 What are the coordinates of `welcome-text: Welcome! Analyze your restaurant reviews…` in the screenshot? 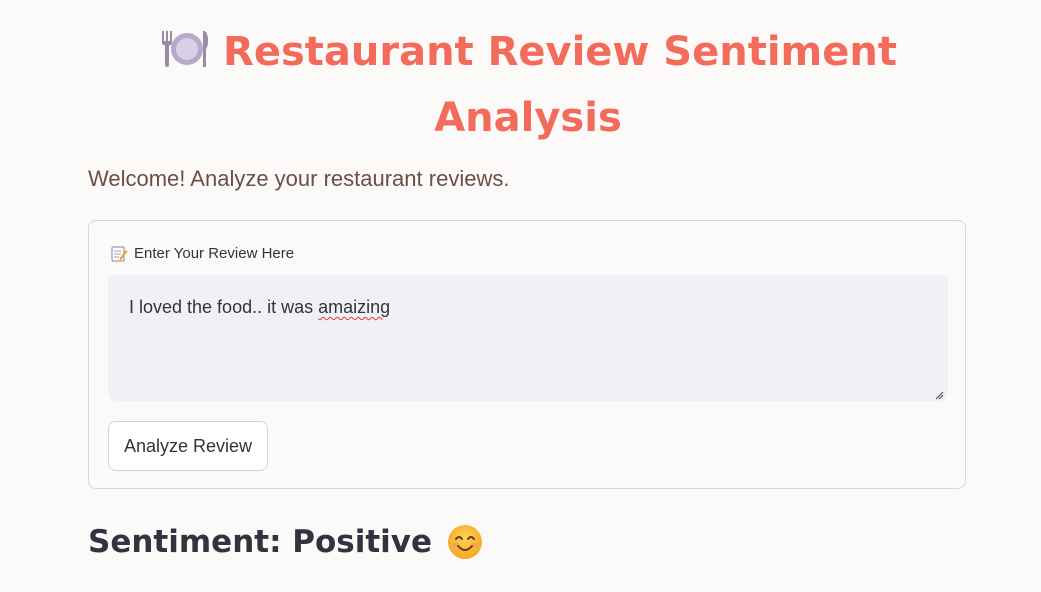 It's located at (299, 178).